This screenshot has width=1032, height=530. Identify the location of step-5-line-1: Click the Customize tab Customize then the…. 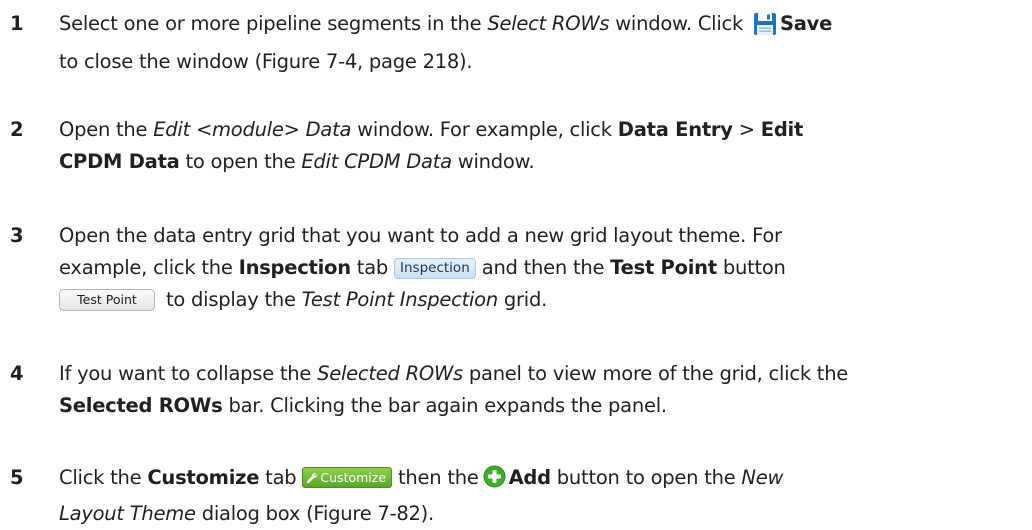
(421, 480).